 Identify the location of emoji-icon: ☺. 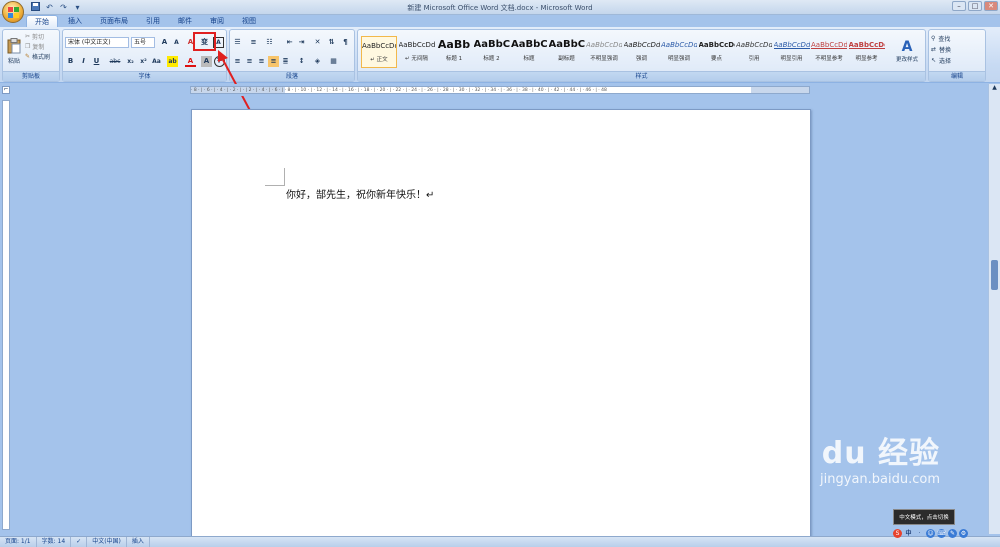
(930, 533).